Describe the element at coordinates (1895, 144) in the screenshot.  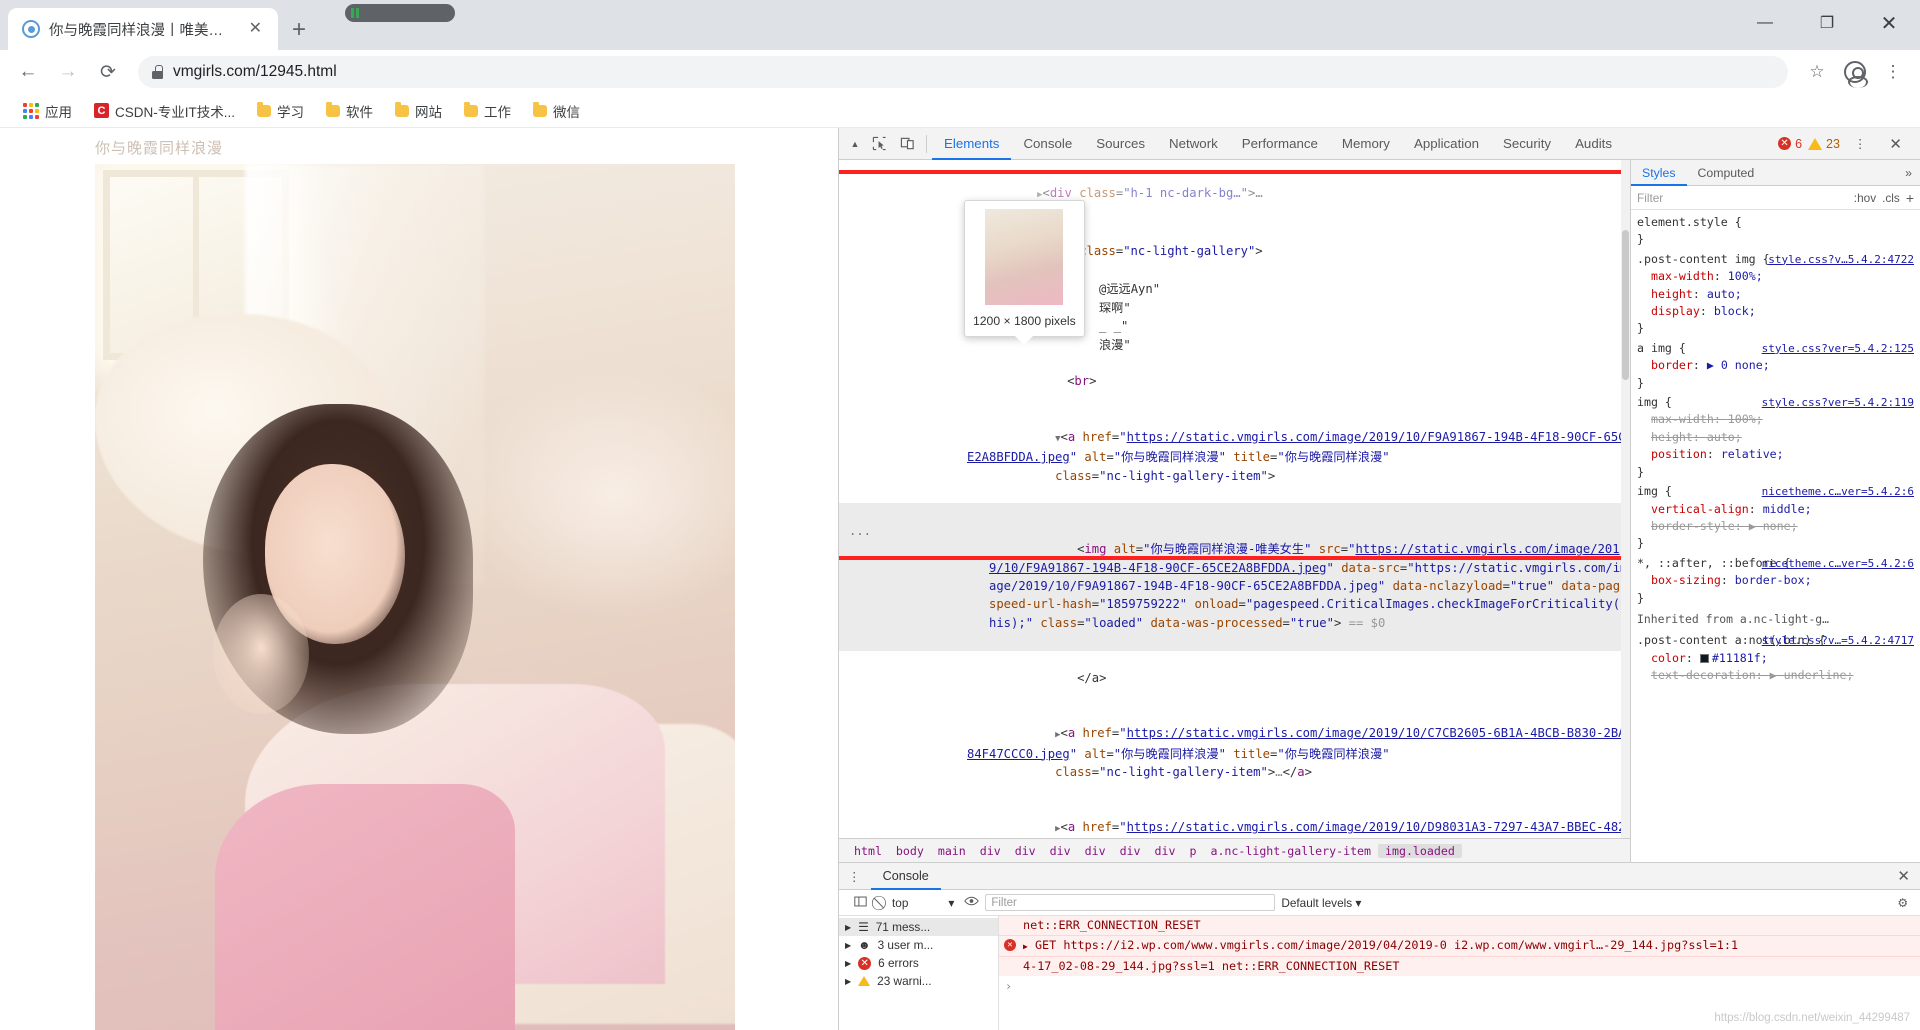
I see `devtools-close-icon: ✕` at that location.